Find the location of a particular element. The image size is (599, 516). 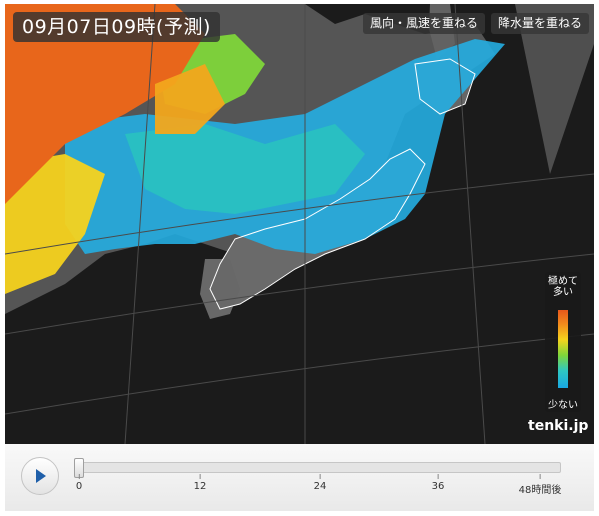

overlay-precipitation-button: 降水量を重ねる is located at coordinates (540, 23).